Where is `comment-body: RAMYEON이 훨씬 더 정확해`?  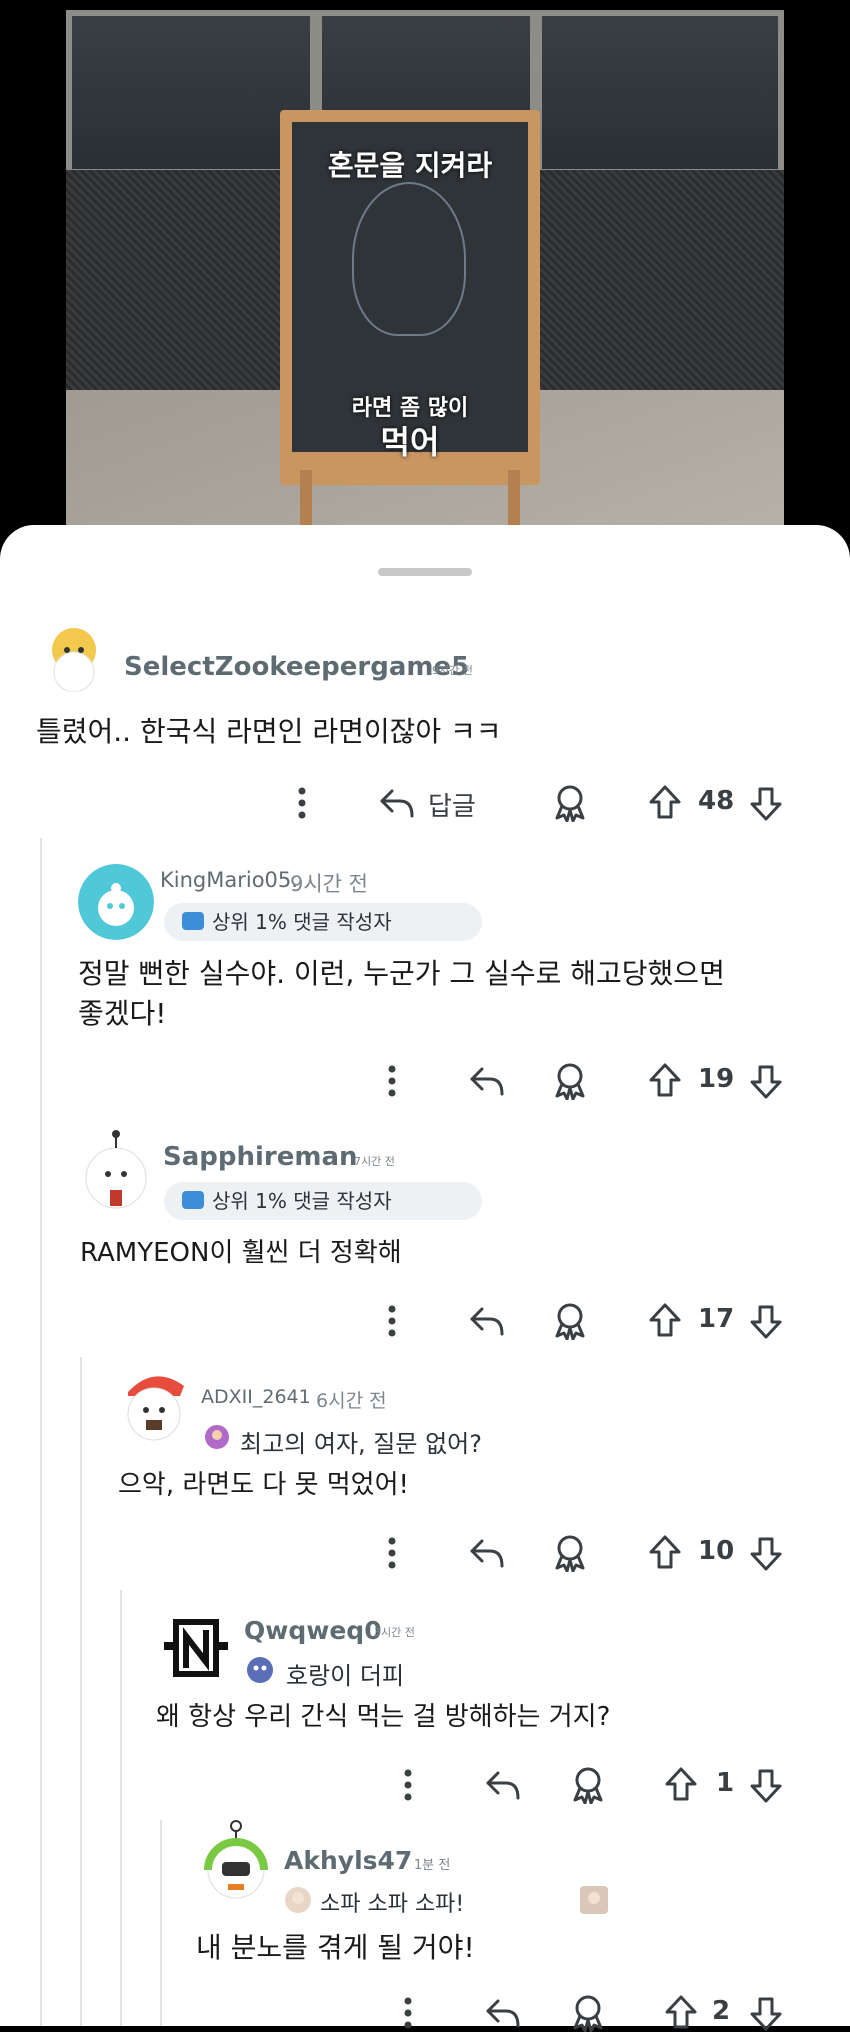
comment-body: RAMYEON이 훨씬 더 정확해 is located at coordinates (241, 1253).